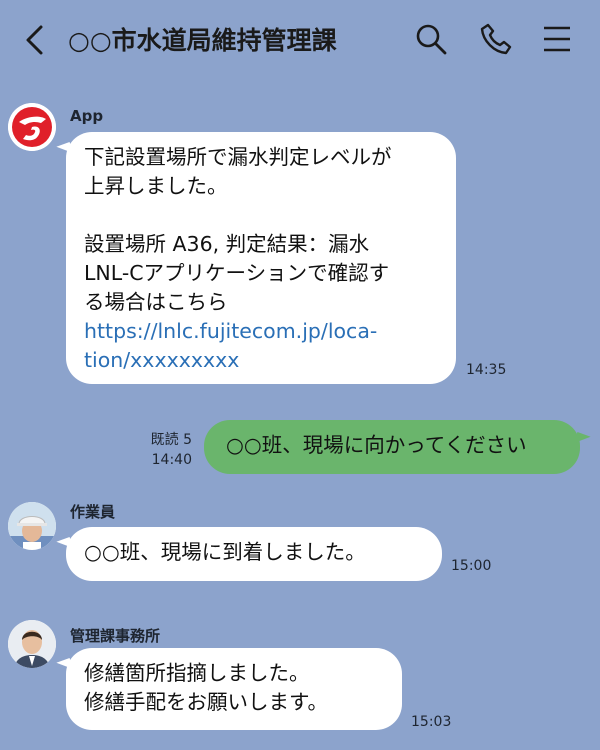 The width and height of the screenshot is (600, 750). I want to click on menu-icon, so click(557, 39).